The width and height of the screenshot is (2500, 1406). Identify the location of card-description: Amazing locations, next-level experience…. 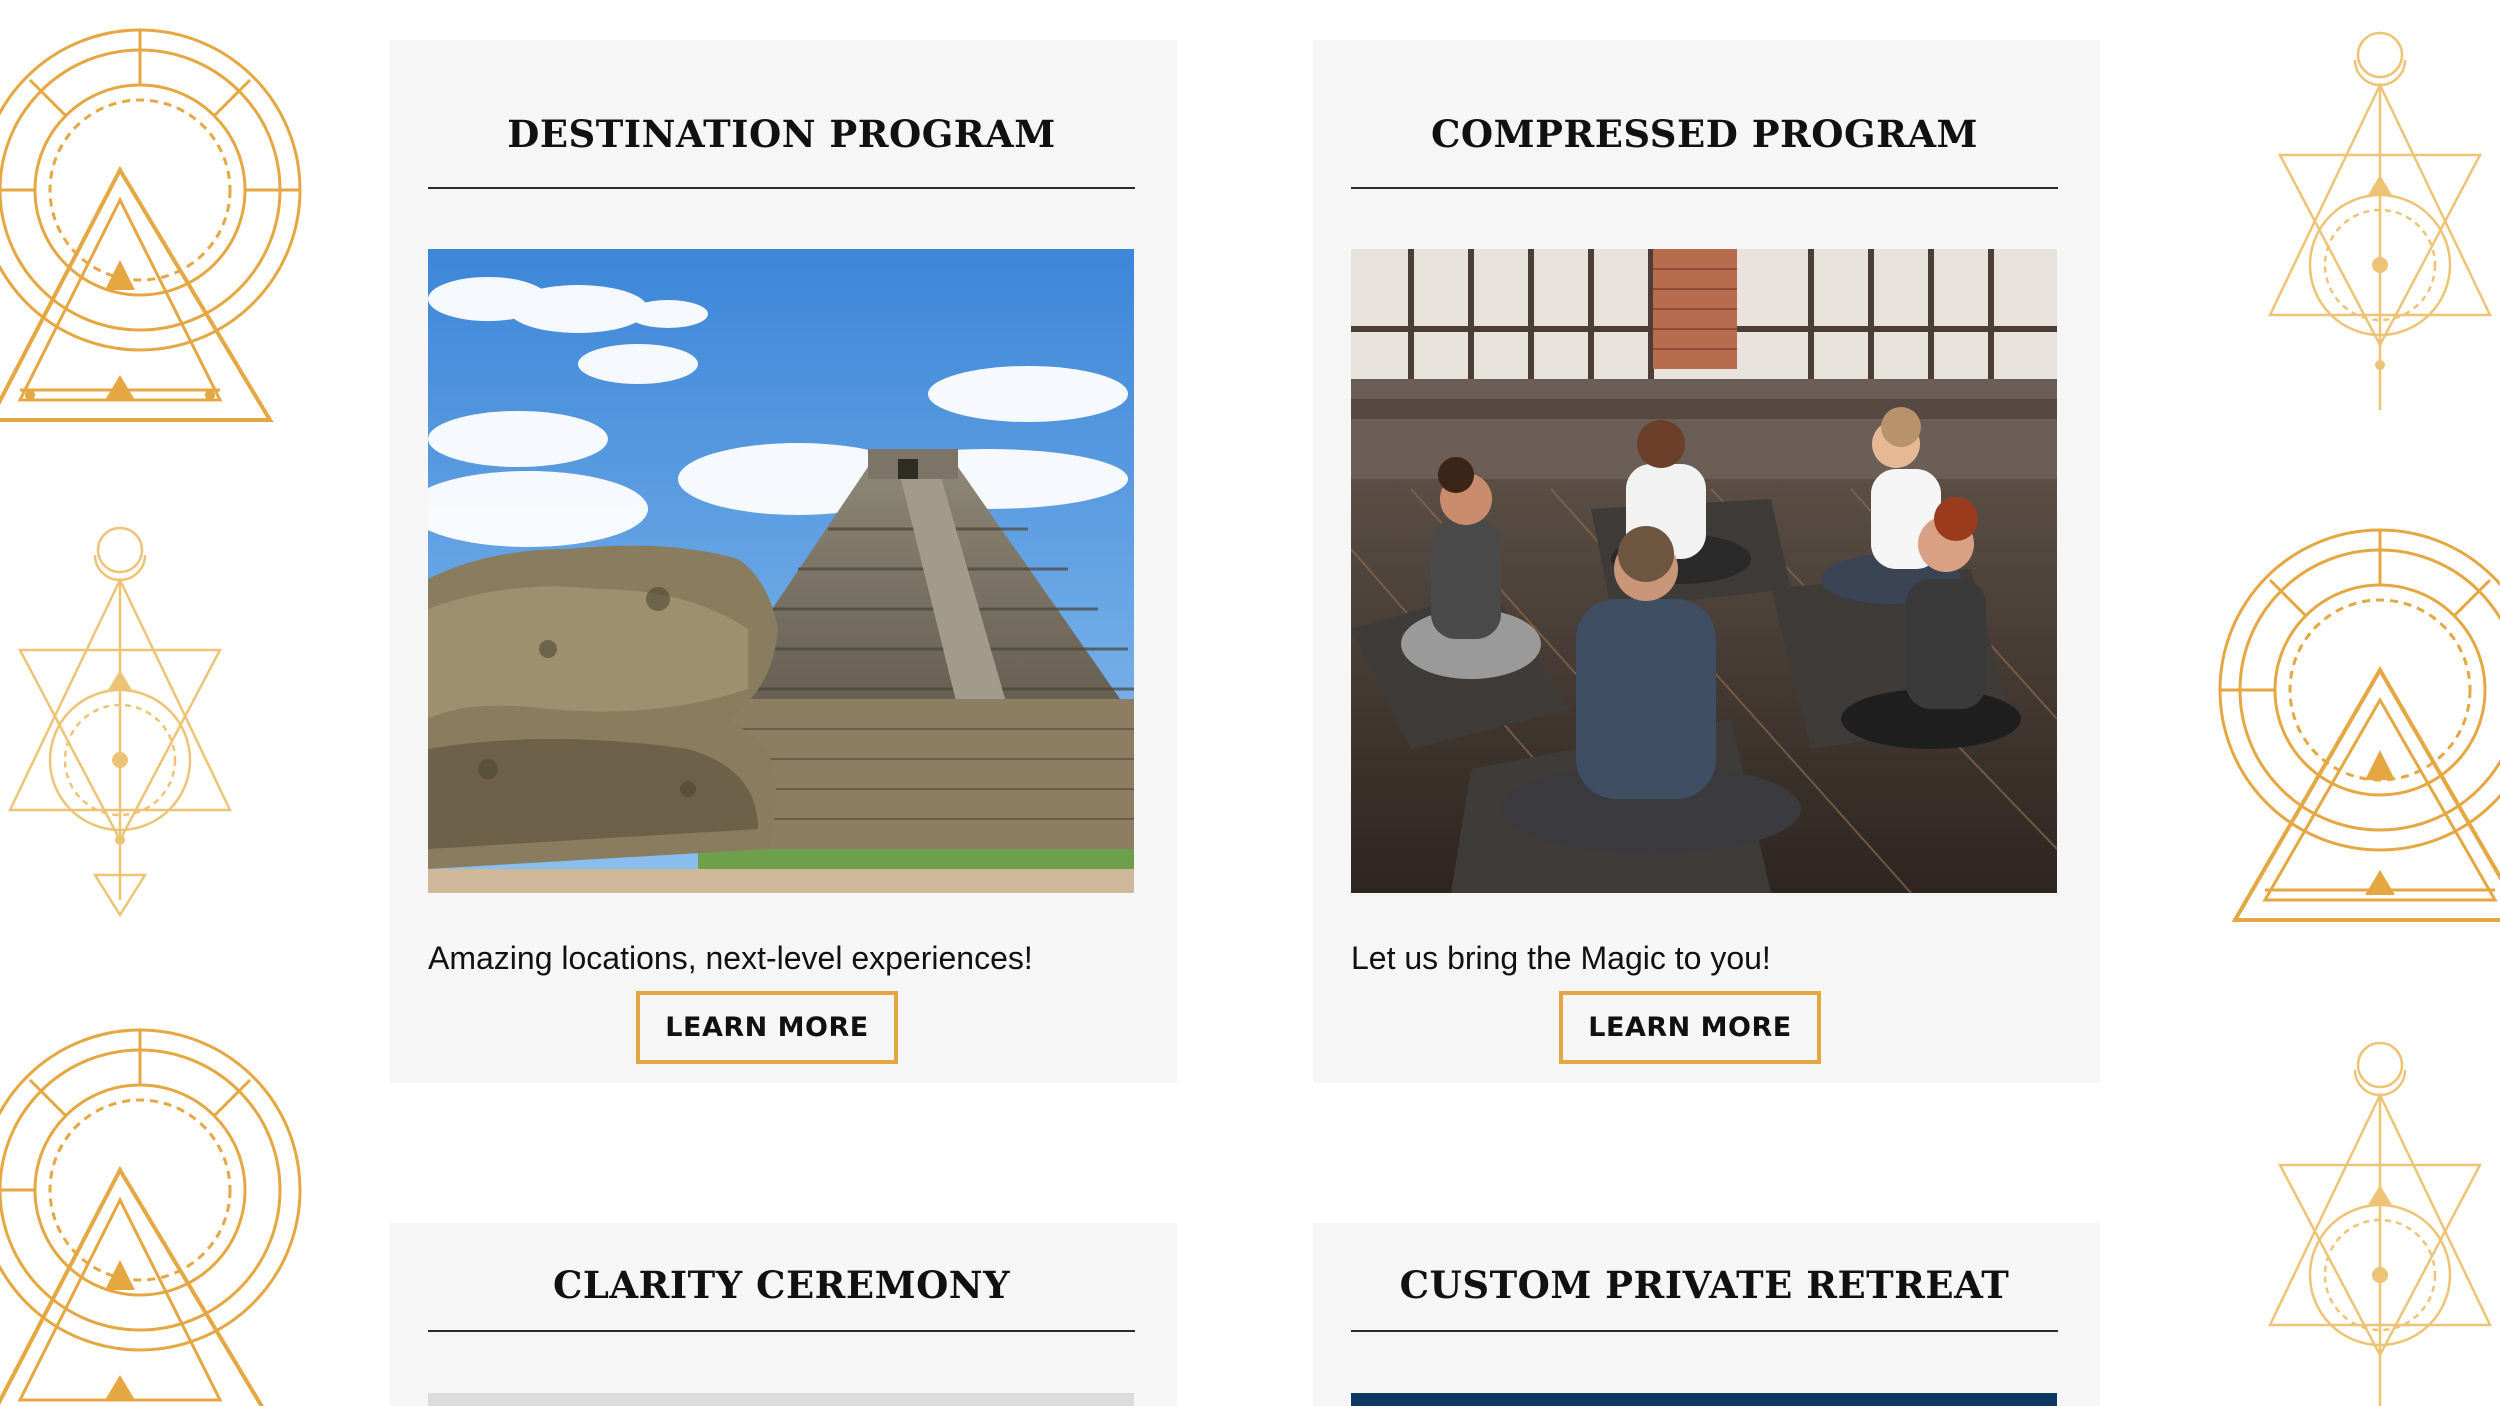
(730, 958).